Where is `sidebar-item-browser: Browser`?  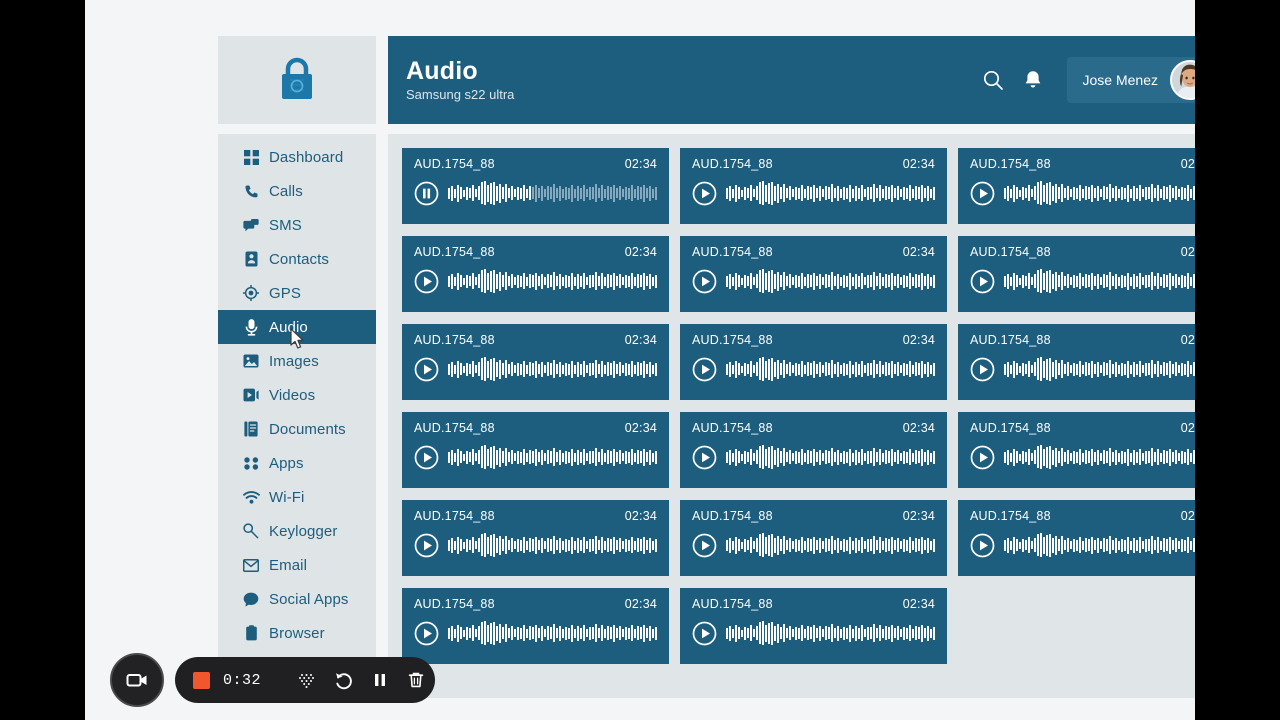 sidebar-item-browser: Browser is located at coordinates (297, 633).